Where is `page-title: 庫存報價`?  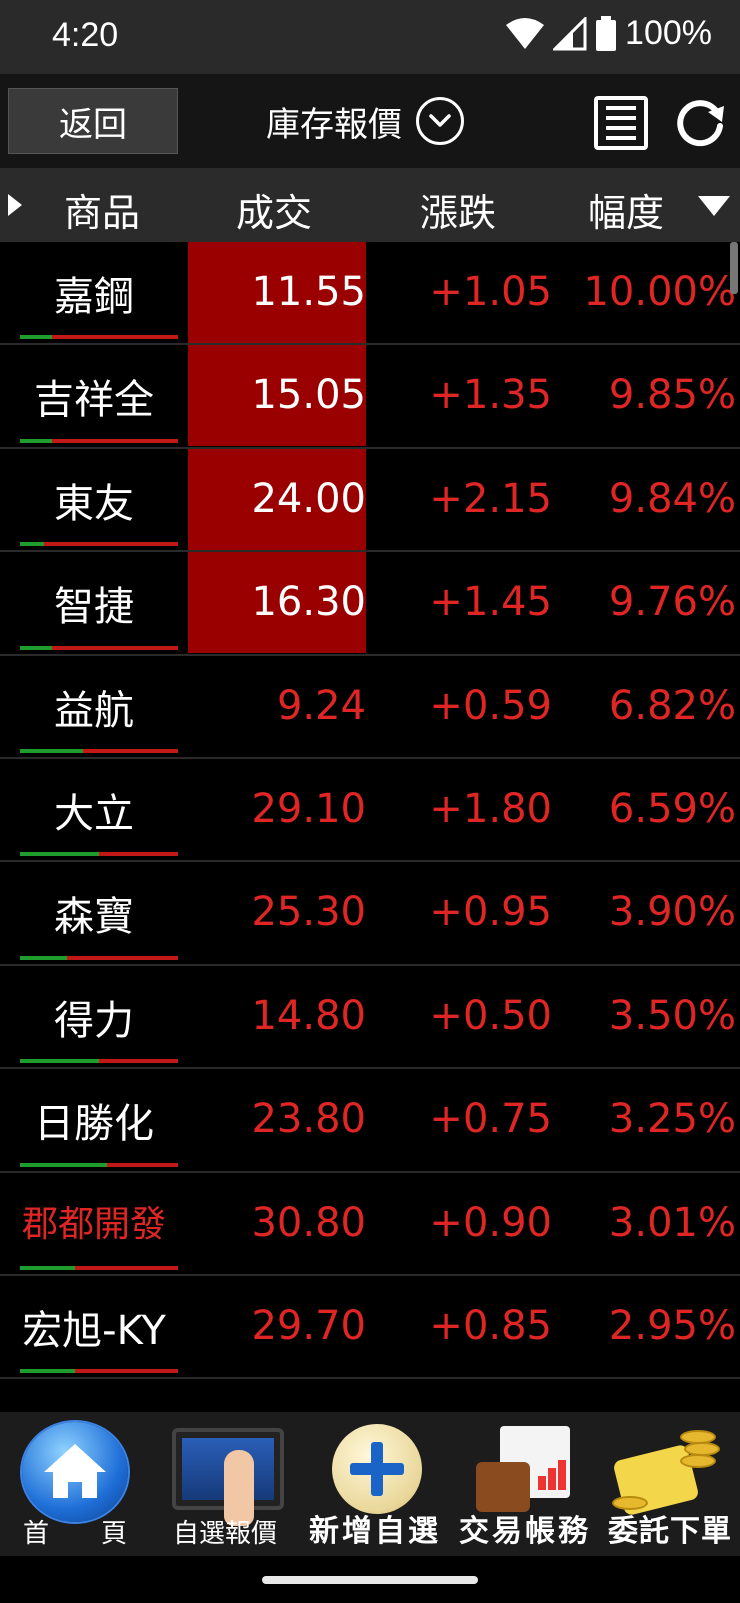
page-title: 庫存報價 is located at coordinates (334, 124).